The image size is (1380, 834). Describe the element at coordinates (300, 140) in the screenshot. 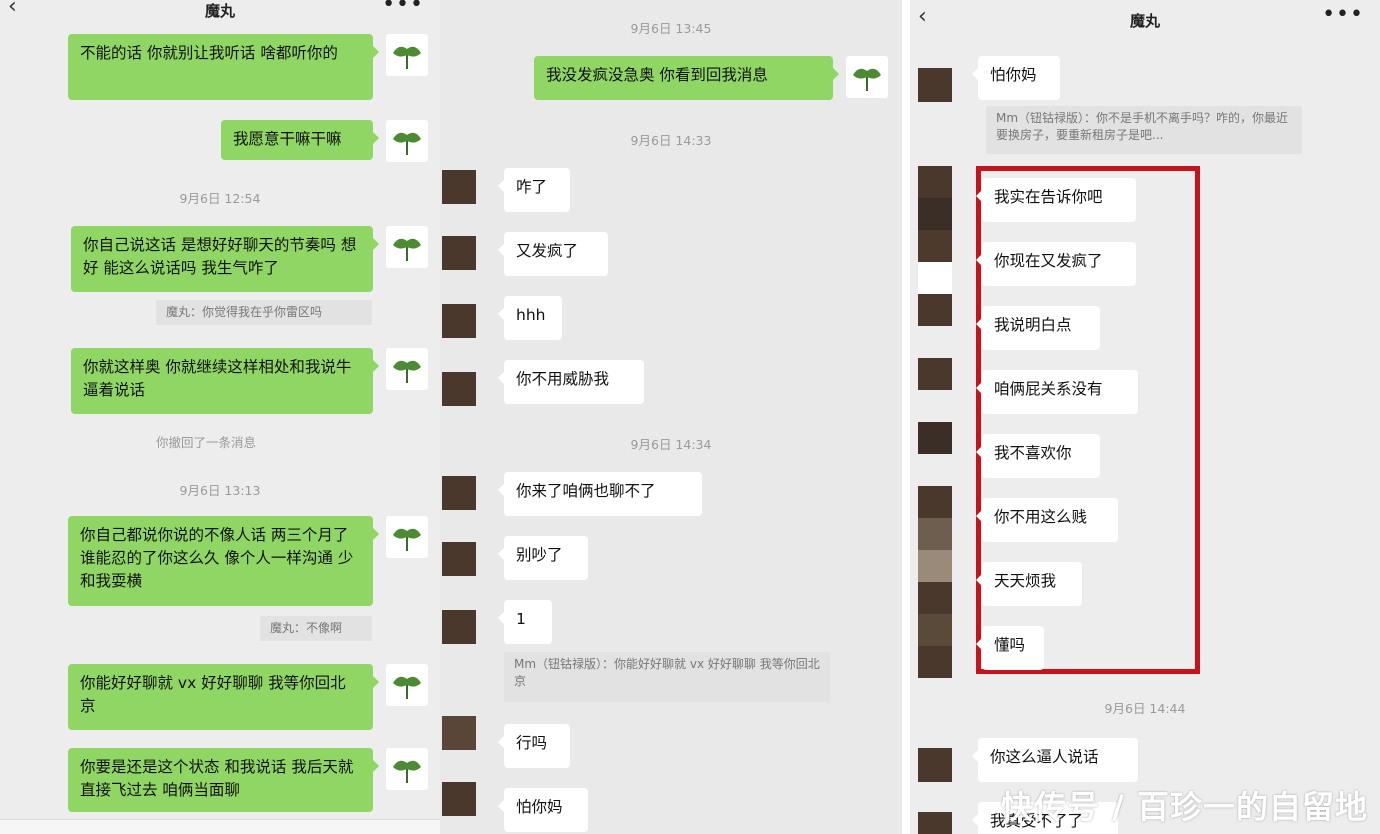

I see `message-bubble-sent: 我愿意干嘛干嘛` at that location.